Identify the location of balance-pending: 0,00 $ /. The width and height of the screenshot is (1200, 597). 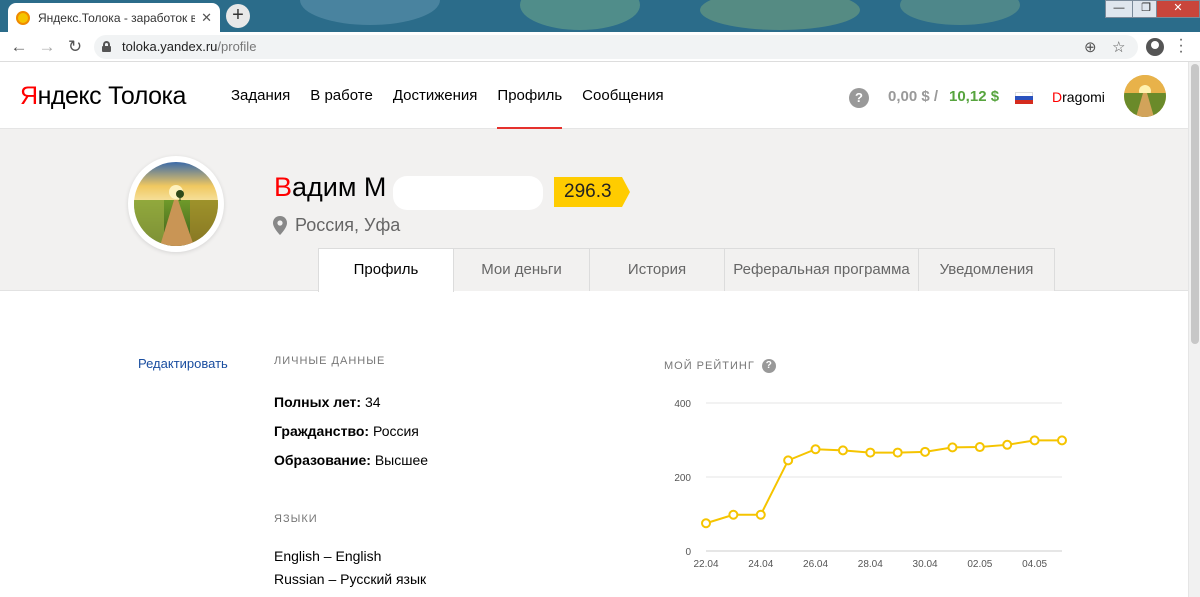
(913, 96).